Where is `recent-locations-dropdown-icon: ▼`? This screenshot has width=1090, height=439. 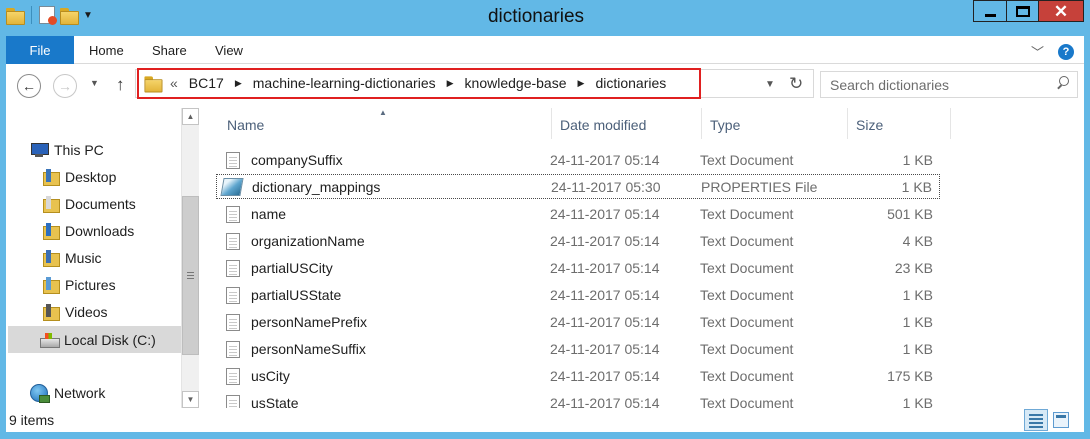
recent-locations-dropdown-icon: ▼ is located at coordinates (94, 83).